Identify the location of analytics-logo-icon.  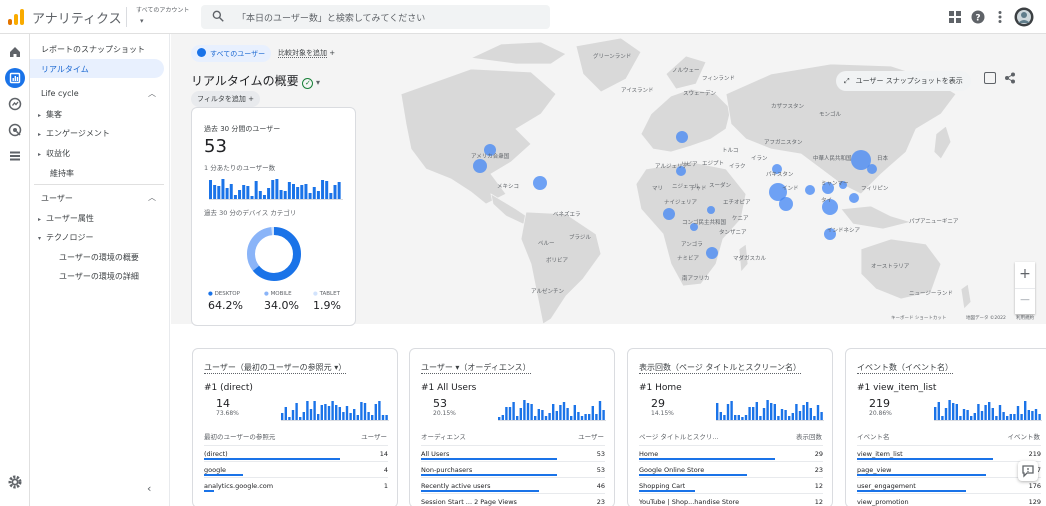
(16, 17).